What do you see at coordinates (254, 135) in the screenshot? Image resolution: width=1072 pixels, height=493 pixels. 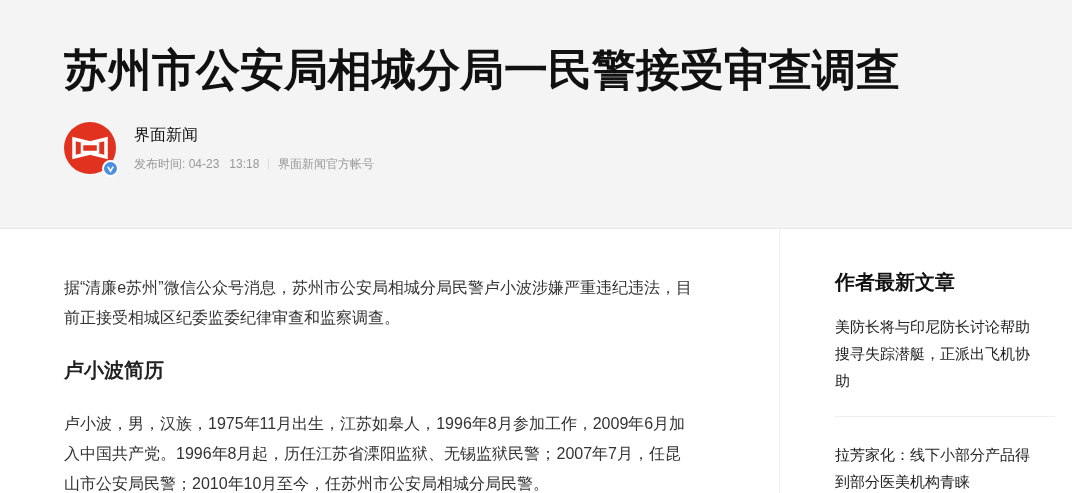 I see `author-name: 界面新闻` at bounding box center [254, 135].